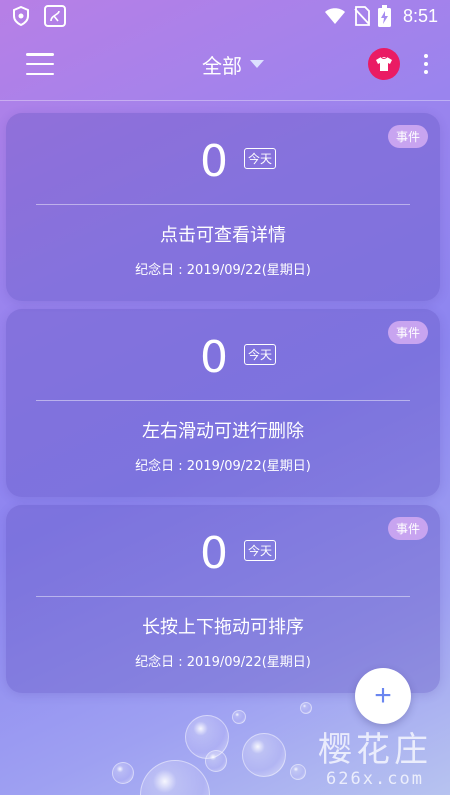 The width and height of the screenshot is (450, 795). Describe the element at coordinates (40, 64) in the screenshot. I see `menu-icon` at that location.